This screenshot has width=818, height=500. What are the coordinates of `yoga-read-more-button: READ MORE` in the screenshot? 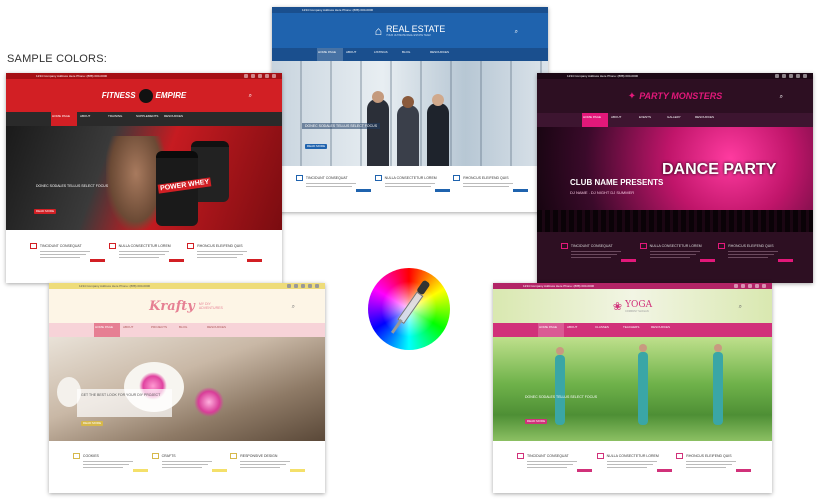 It's located at (536, 421).